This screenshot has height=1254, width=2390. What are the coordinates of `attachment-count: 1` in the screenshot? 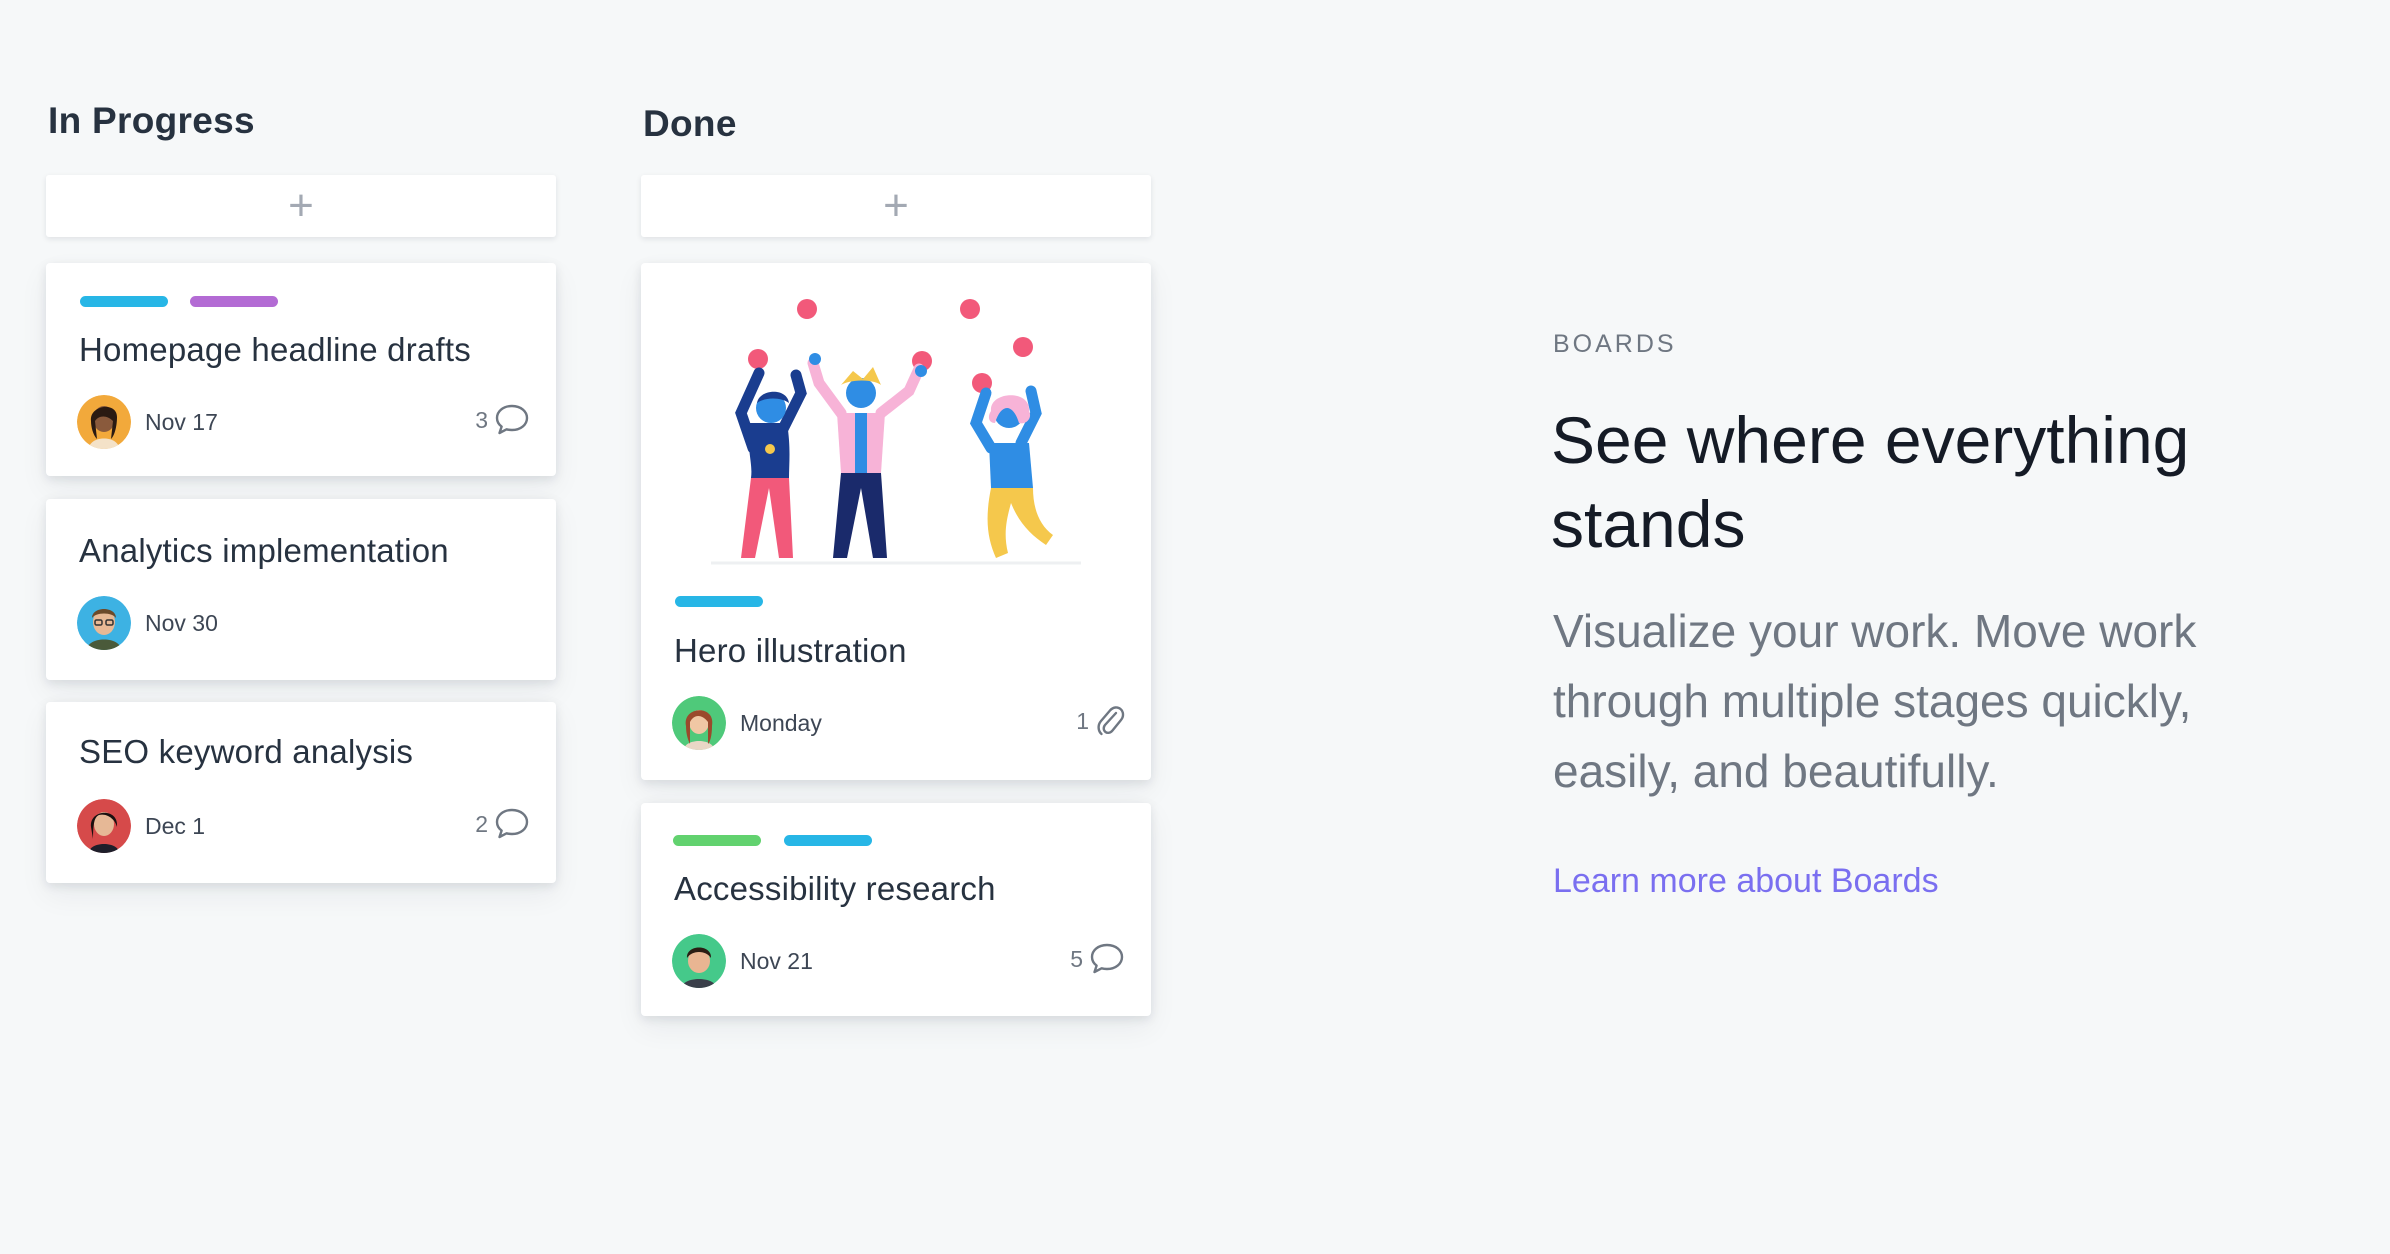 It's located at (1100, 721).